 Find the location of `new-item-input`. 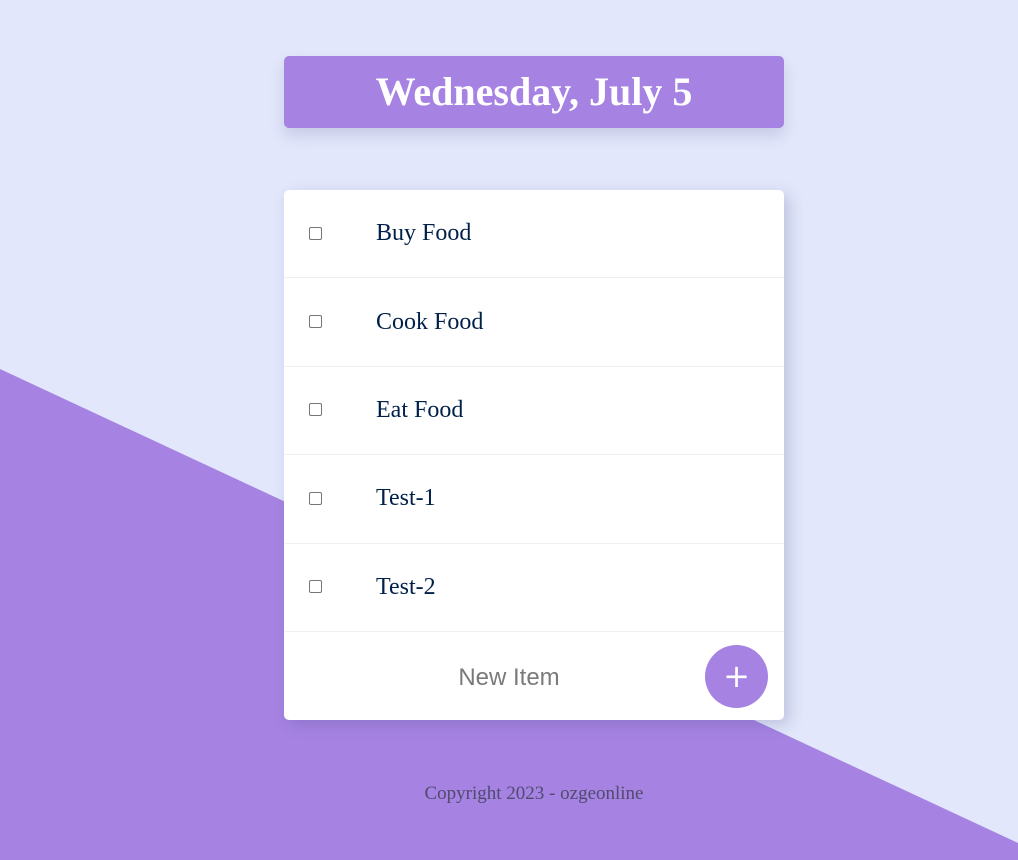

new-item-input is located at coordinates (509, 677).